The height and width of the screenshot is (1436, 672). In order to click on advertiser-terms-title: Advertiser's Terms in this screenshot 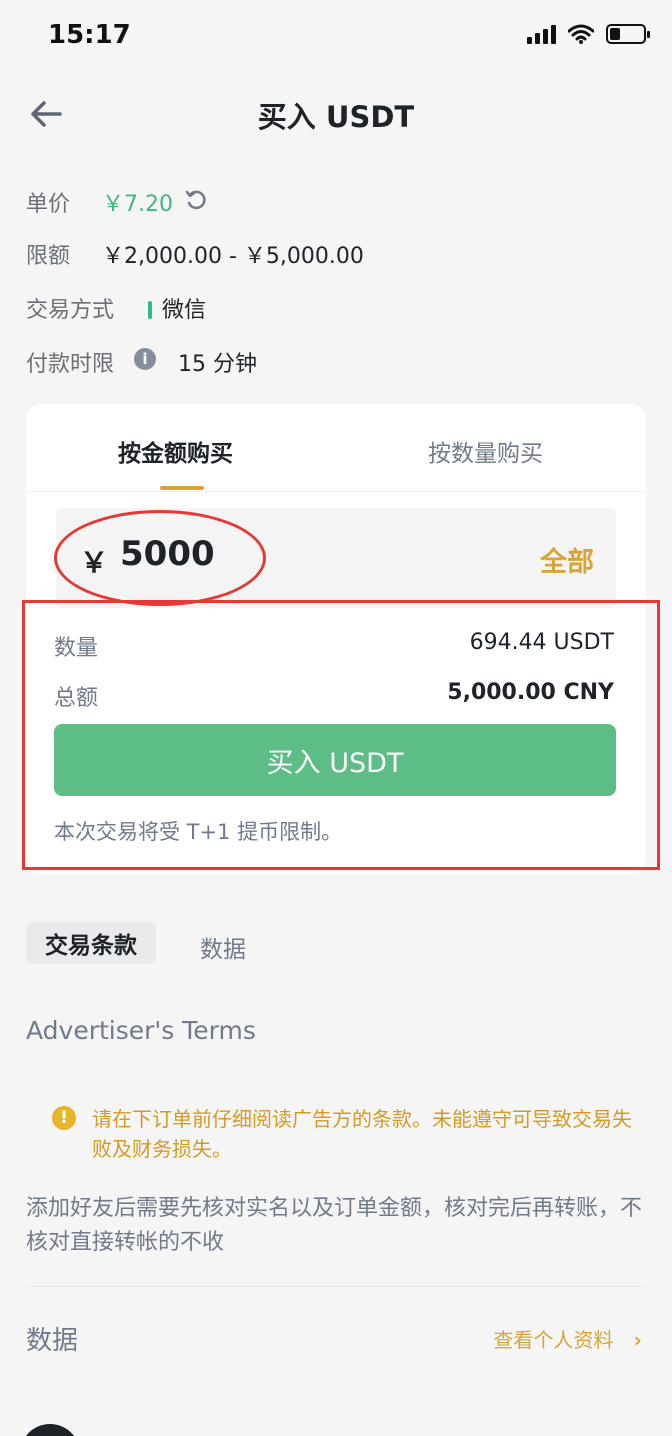, I will do `click(141, 1030)`.